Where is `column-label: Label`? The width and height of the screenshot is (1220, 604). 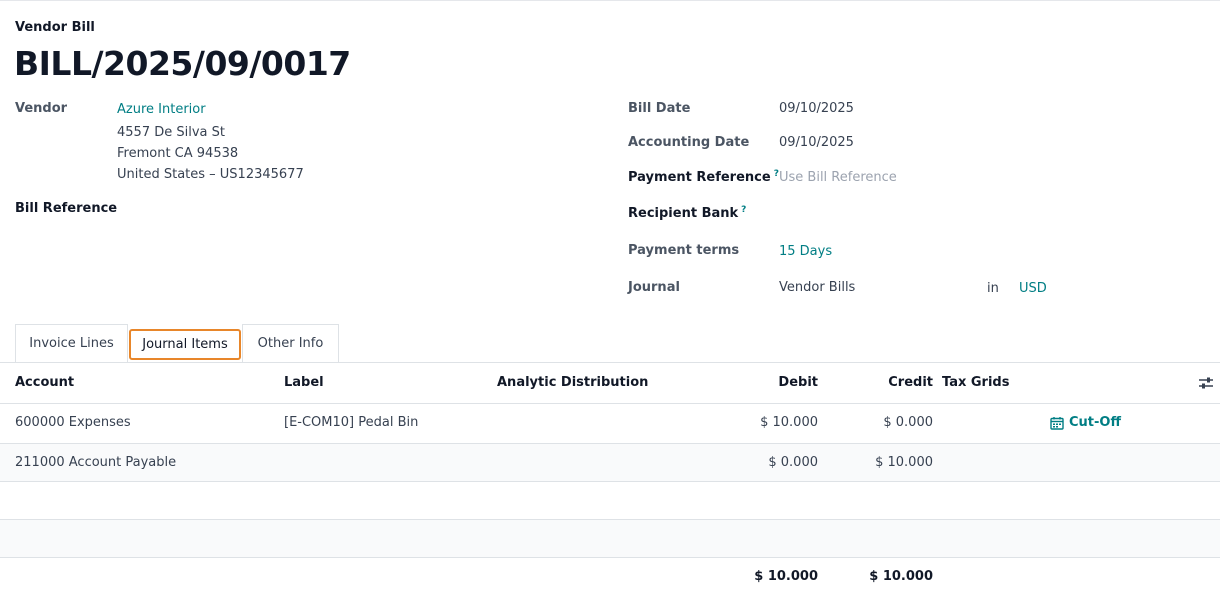 column-label: Label is located at coordinates (304, 382).